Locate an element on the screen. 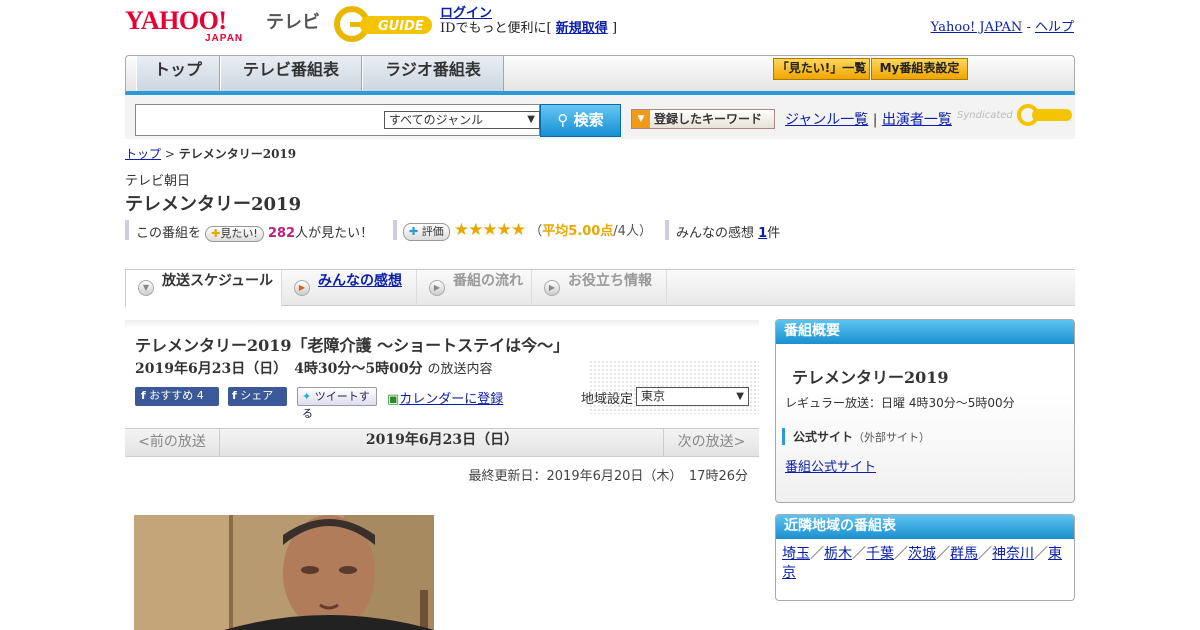  tweet-button: ✦ ツイートする is located at coordinates (337, 403).